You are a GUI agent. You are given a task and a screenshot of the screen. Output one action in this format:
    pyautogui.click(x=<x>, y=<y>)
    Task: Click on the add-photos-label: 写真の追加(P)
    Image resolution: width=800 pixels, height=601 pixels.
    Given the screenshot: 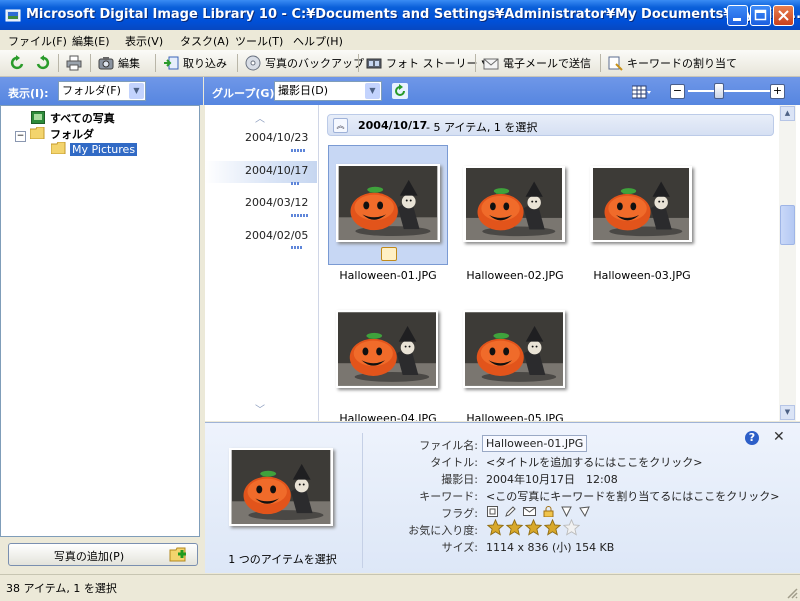 What is the action you would take?
    pyautogui.click(x=89, y=556)
    